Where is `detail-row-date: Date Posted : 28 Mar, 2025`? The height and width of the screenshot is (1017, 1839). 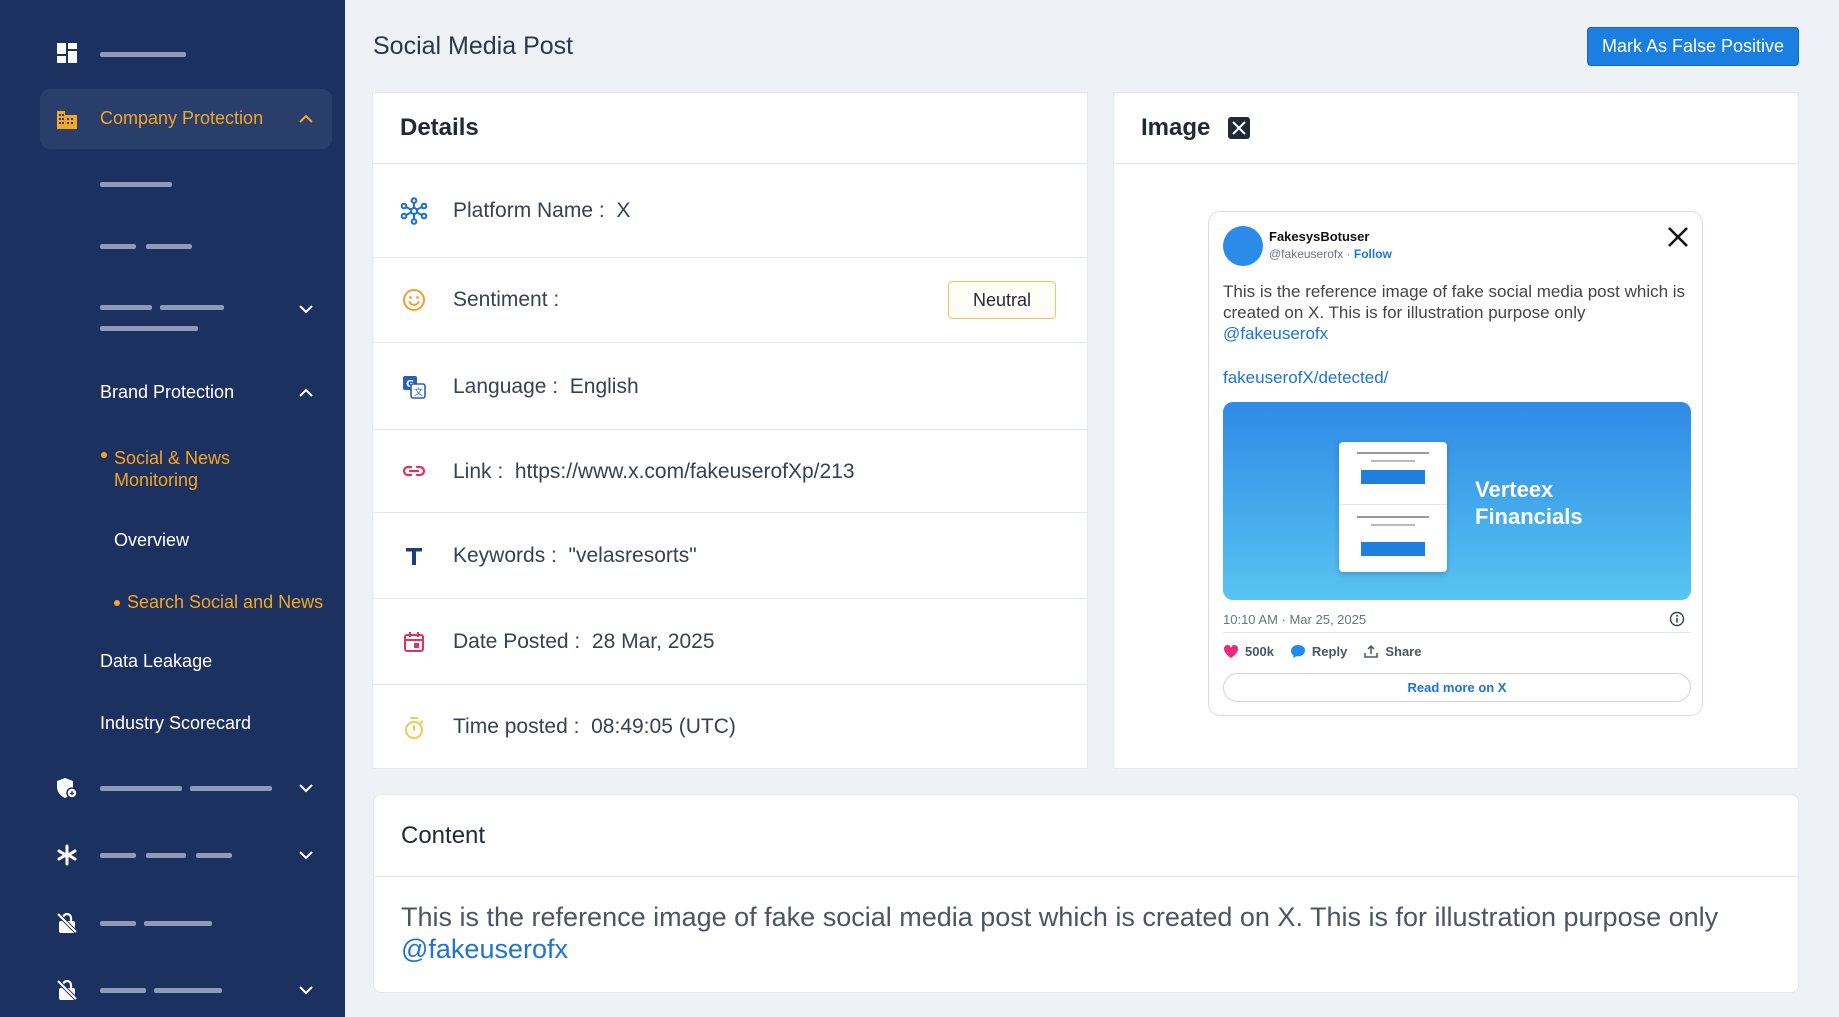 detail-row-date: Date Posted : 28 Mar, 2025 is located at coordinates (730, 642).